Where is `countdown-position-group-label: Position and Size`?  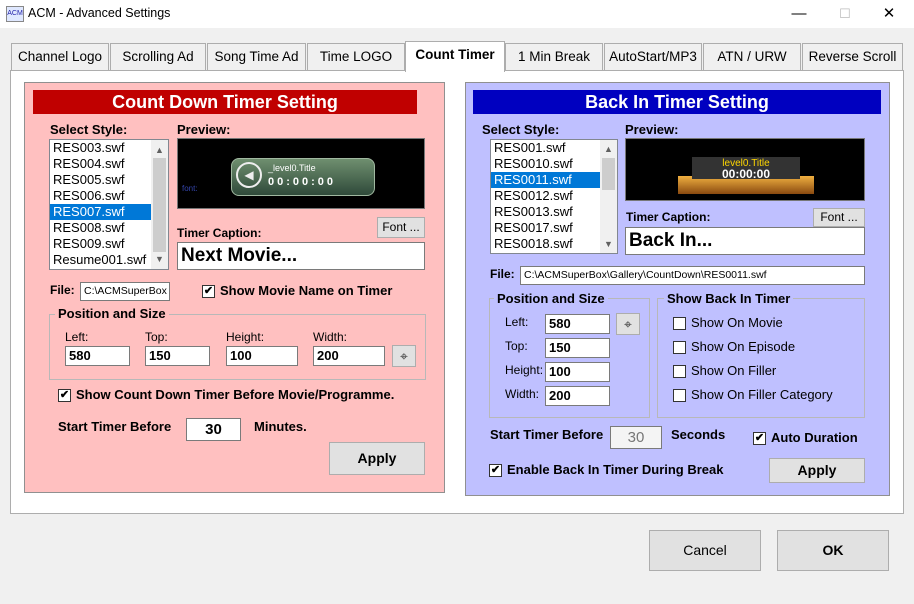 countdown-position-group-label: Position and Size is located at coordinates (112, 313).